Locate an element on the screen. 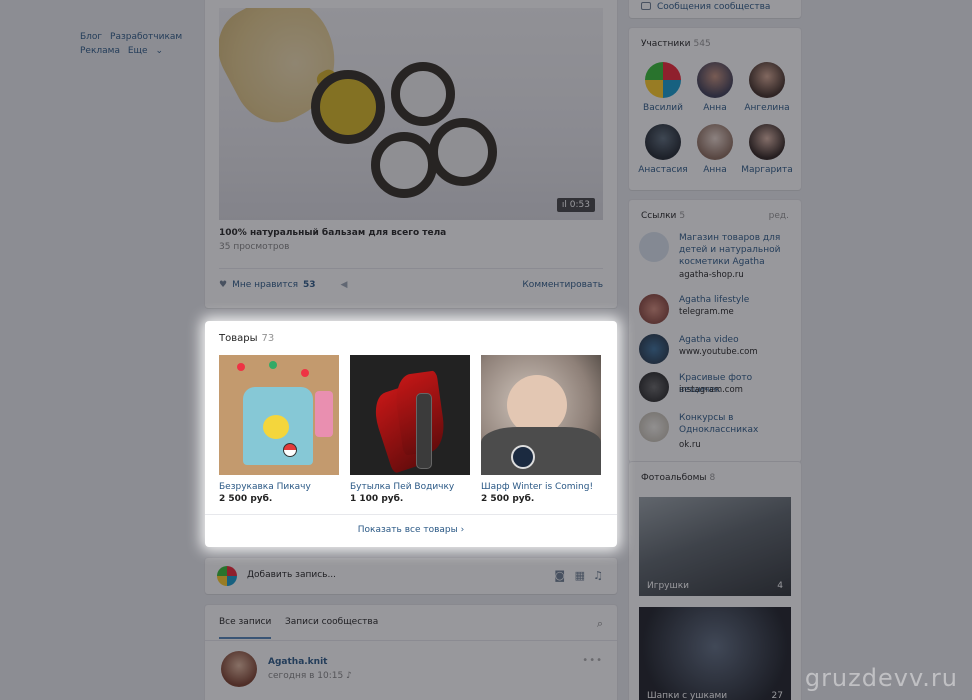 This screenshot has width=972, height=700. members-title: Участники is located at coordinates (666, 44).